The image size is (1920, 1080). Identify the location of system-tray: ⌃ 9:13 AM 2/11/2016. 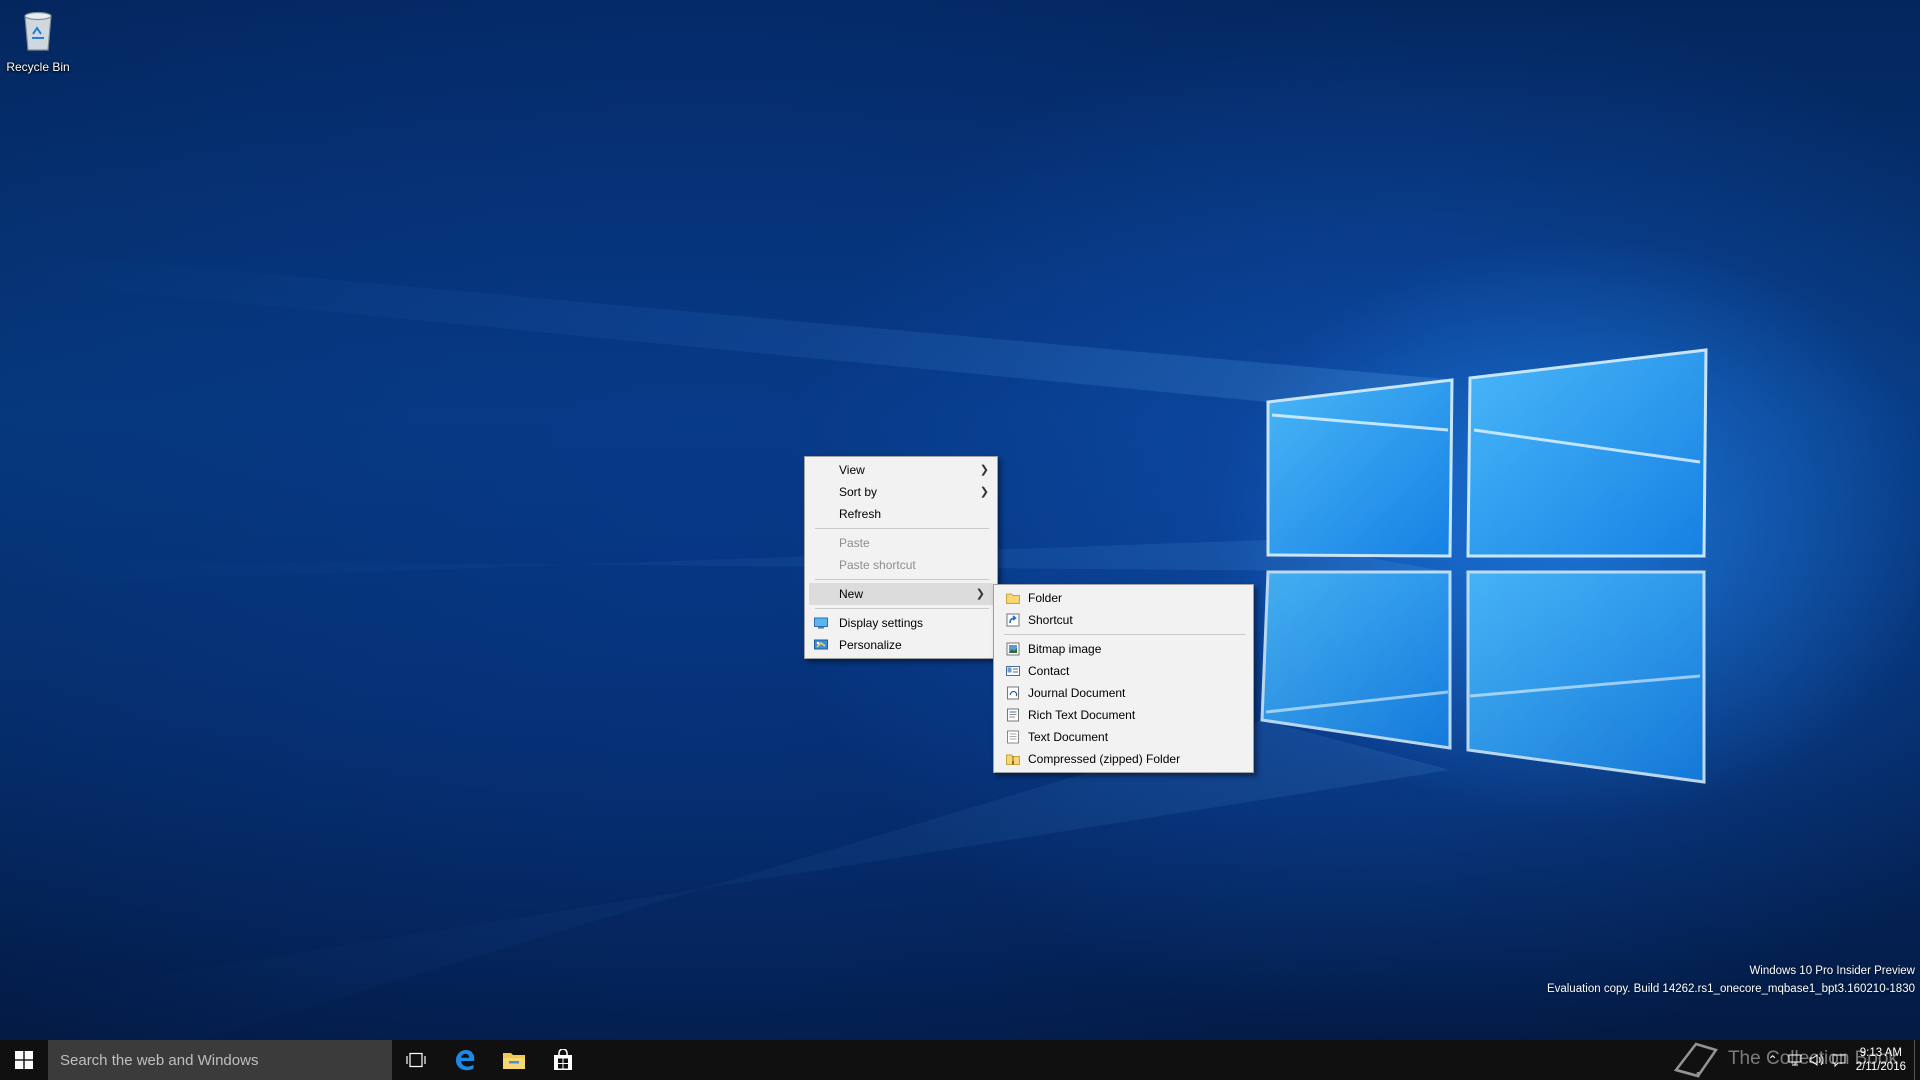
(1841, 1060).